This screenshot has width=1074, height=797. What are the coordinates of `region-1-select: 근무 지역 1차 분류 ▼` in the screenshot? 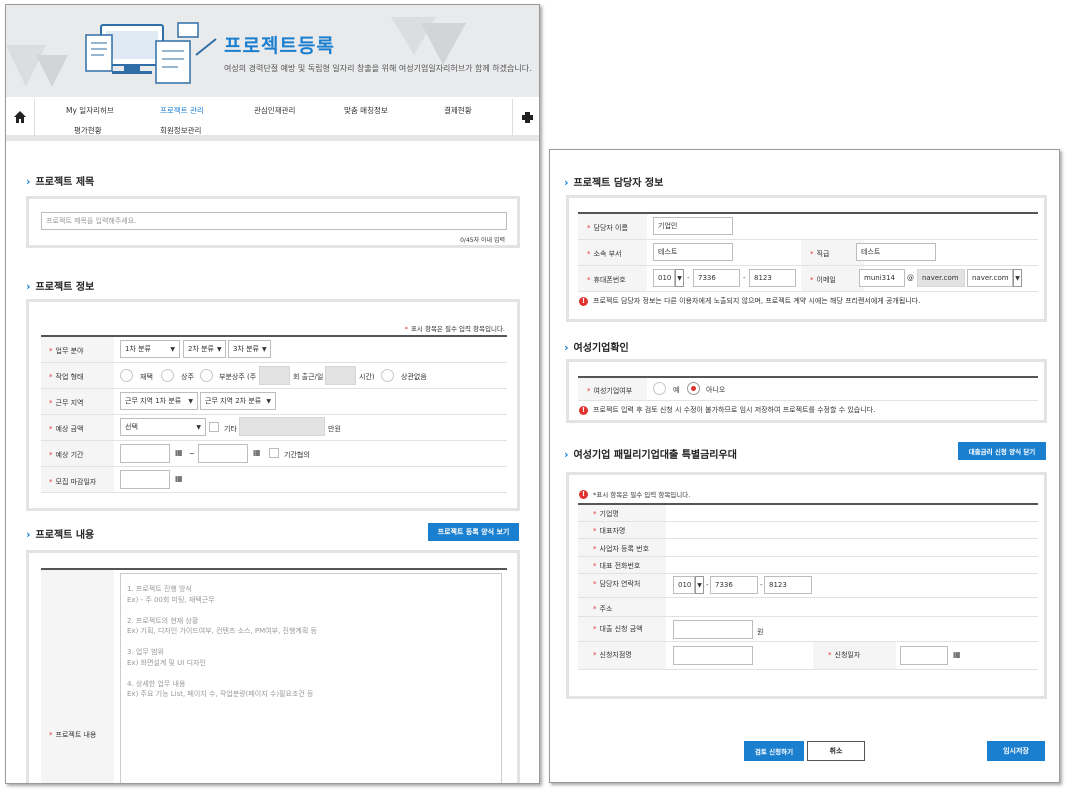 It's located at (159, 401).